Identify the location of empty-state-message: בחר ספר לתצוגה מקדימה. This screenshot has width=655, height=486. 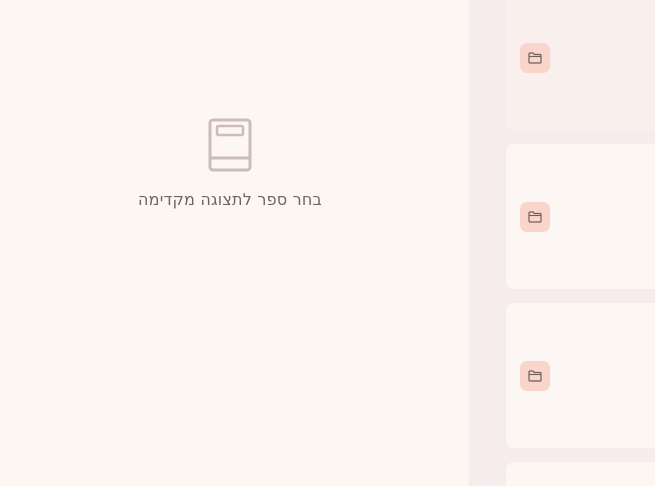
(230, 199).